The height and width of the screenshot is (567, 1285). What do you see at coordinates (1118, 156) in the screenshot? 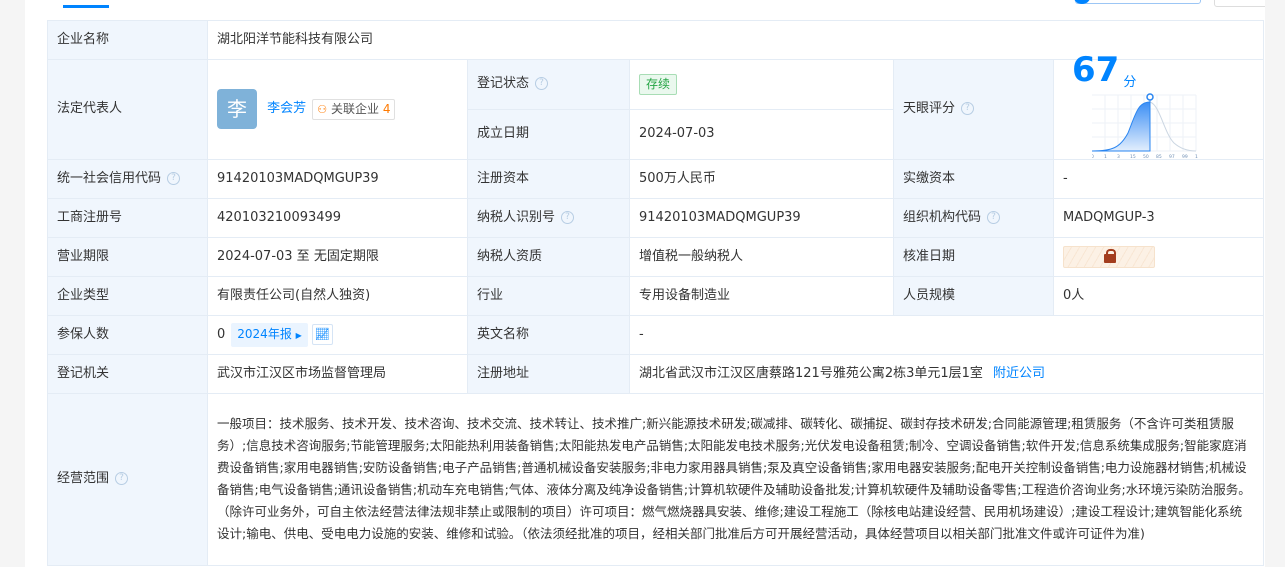
I see `axis-tick-label: 3` at bounding box center [1118, 156].